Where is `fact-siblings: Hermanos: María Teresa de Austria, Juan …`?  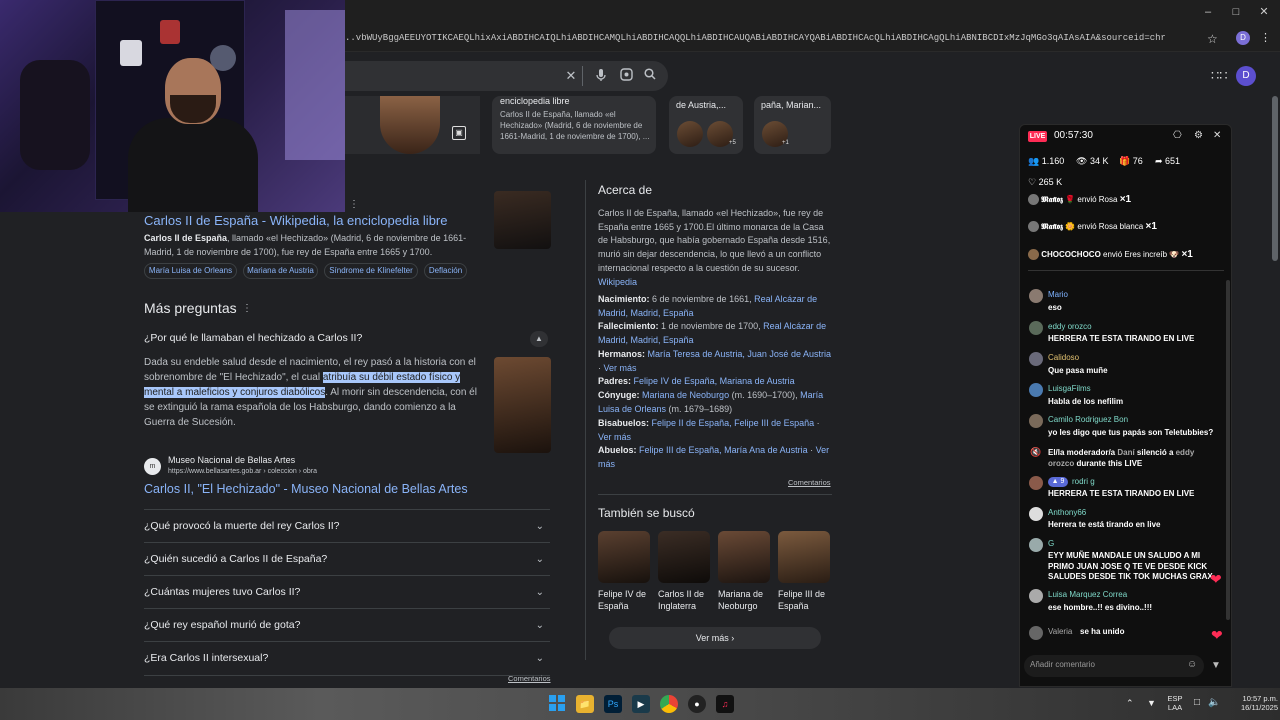
fact-siblings: Hermanos: María Teresa de Austria, Juan … is located at coordinates (714, 361).